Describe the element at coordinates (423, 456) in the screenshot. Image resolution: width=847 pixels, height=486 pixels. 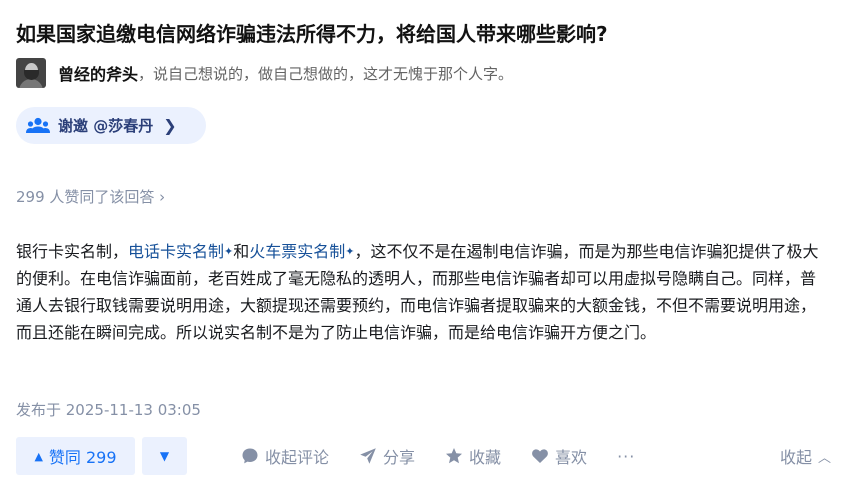
I see `action-bar: ▲ 赞同 299 ▼ 收起评论 分享 收藏 喜欢 ··· 收起 ︿` at that location.